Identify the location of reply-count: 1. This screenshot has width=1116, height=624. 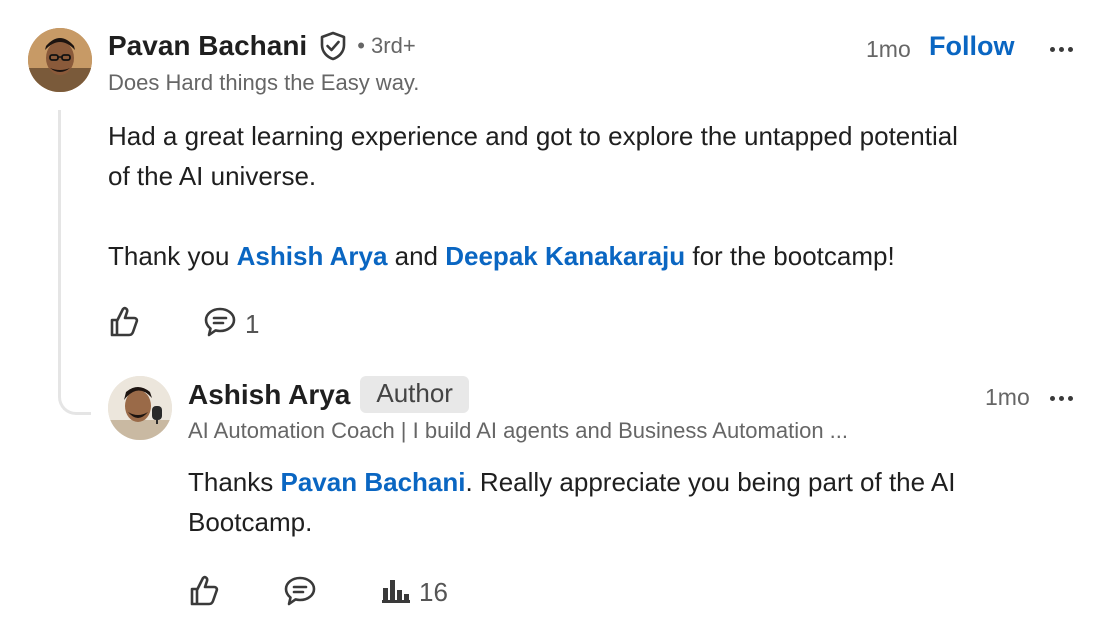
(252, 324).